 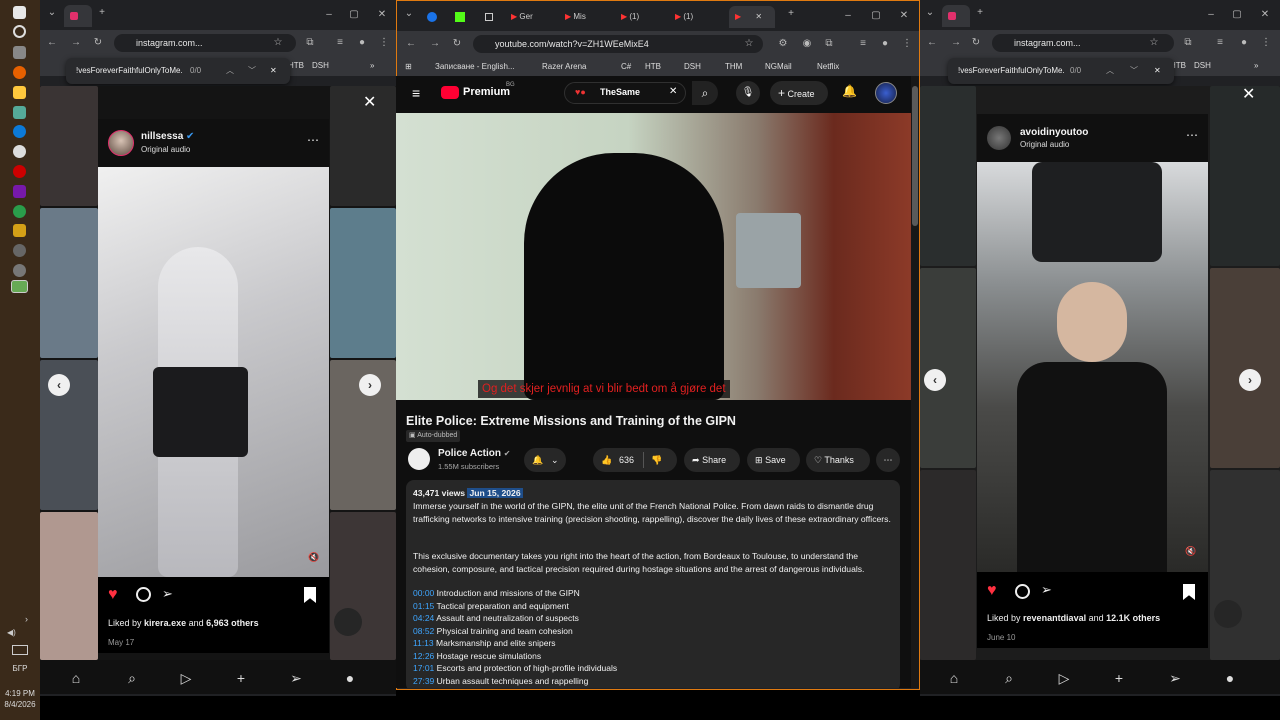 What do you see at coordinates (484, 643) in the screenshot?
I see `chapter-link: 11:13 Marksmanship and elite snipers` at bounding box center [484, 643].